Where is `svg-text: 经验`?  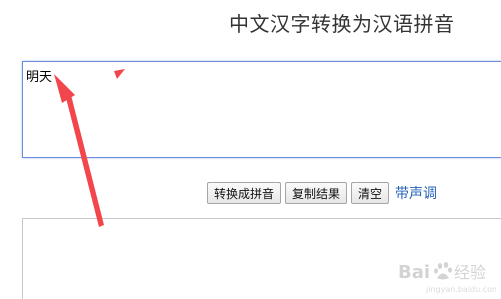 svg-text: 经验 is located at coordinates (470, 272).